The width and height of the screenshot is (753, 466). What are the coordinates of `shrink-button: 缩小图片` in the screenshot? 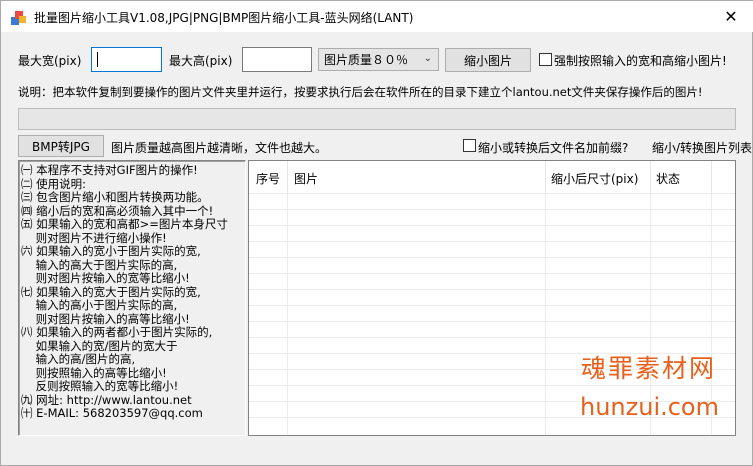 It's located at (488, 60).